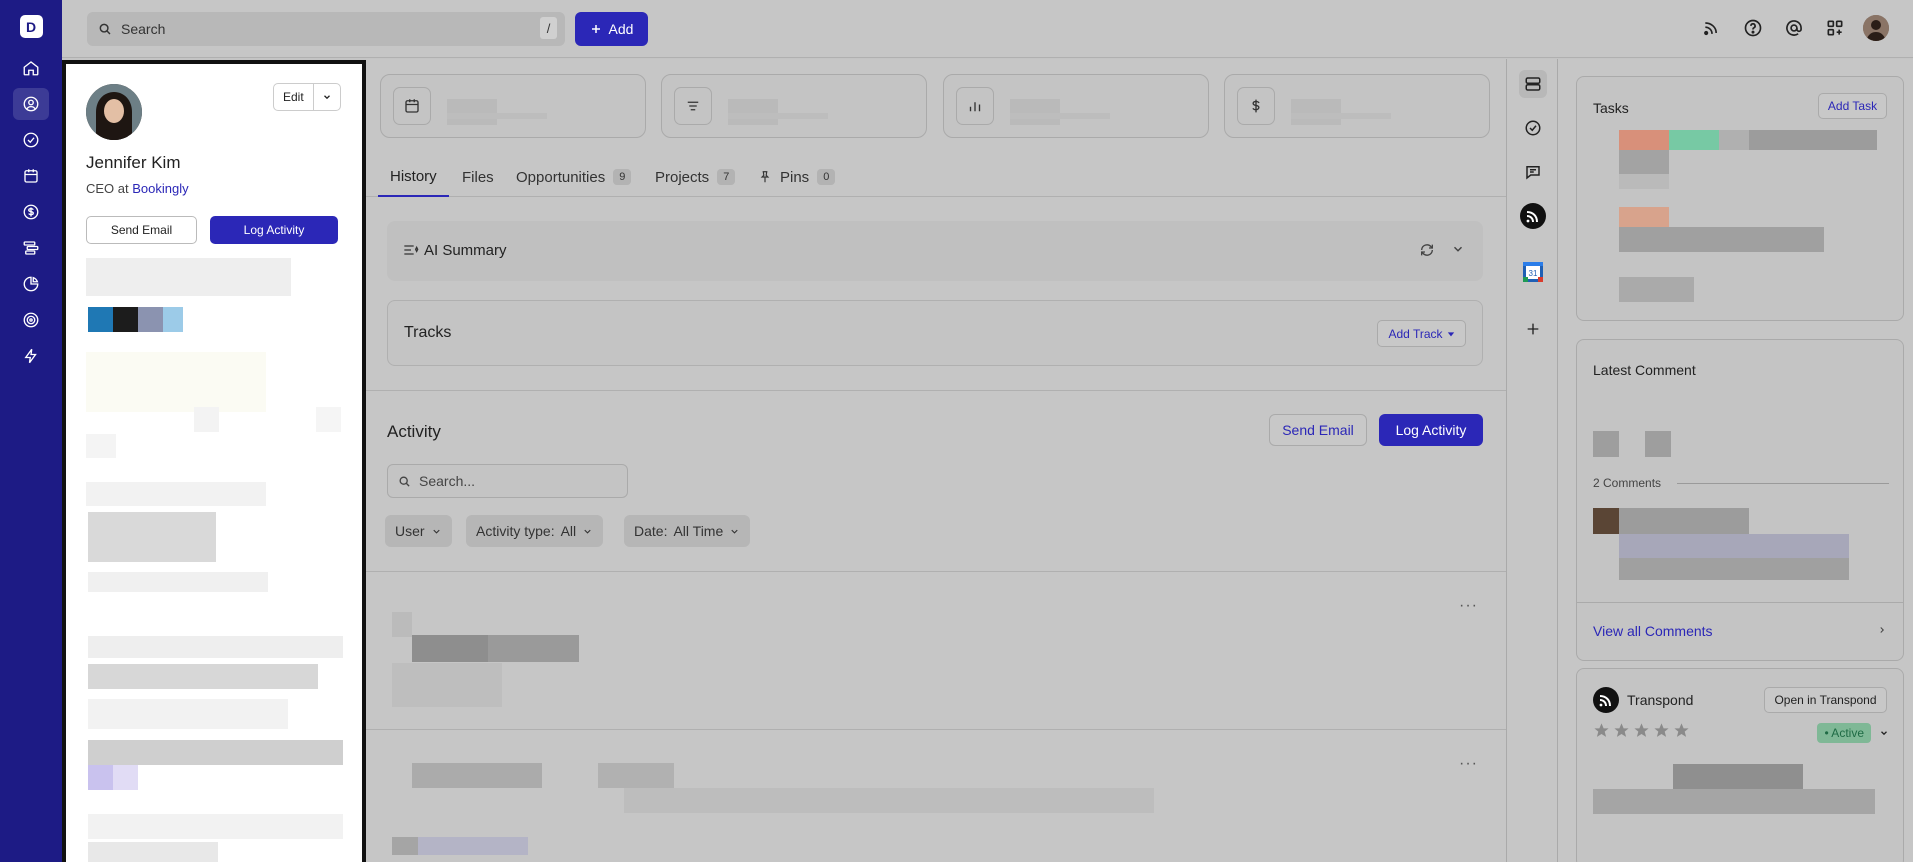 Image resolution: width=1913 pixels, height=862 pixels. Describe the element at coordinates (651, 531) in the screenshot. I see `filter-date-label: Date:` at that location.